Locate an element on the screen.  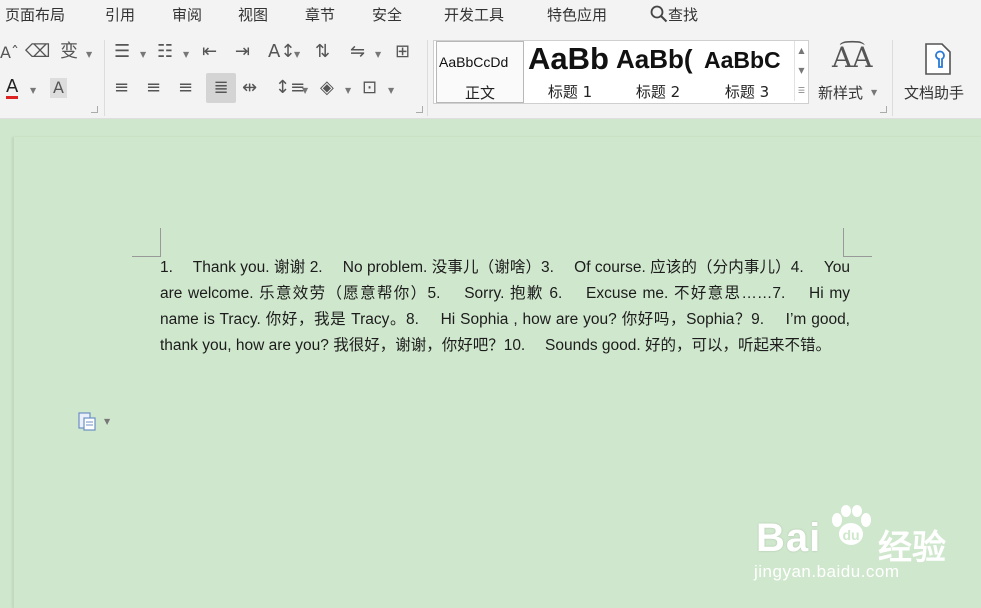
style-label: 标题 1 is located at coordinates (570, 92).